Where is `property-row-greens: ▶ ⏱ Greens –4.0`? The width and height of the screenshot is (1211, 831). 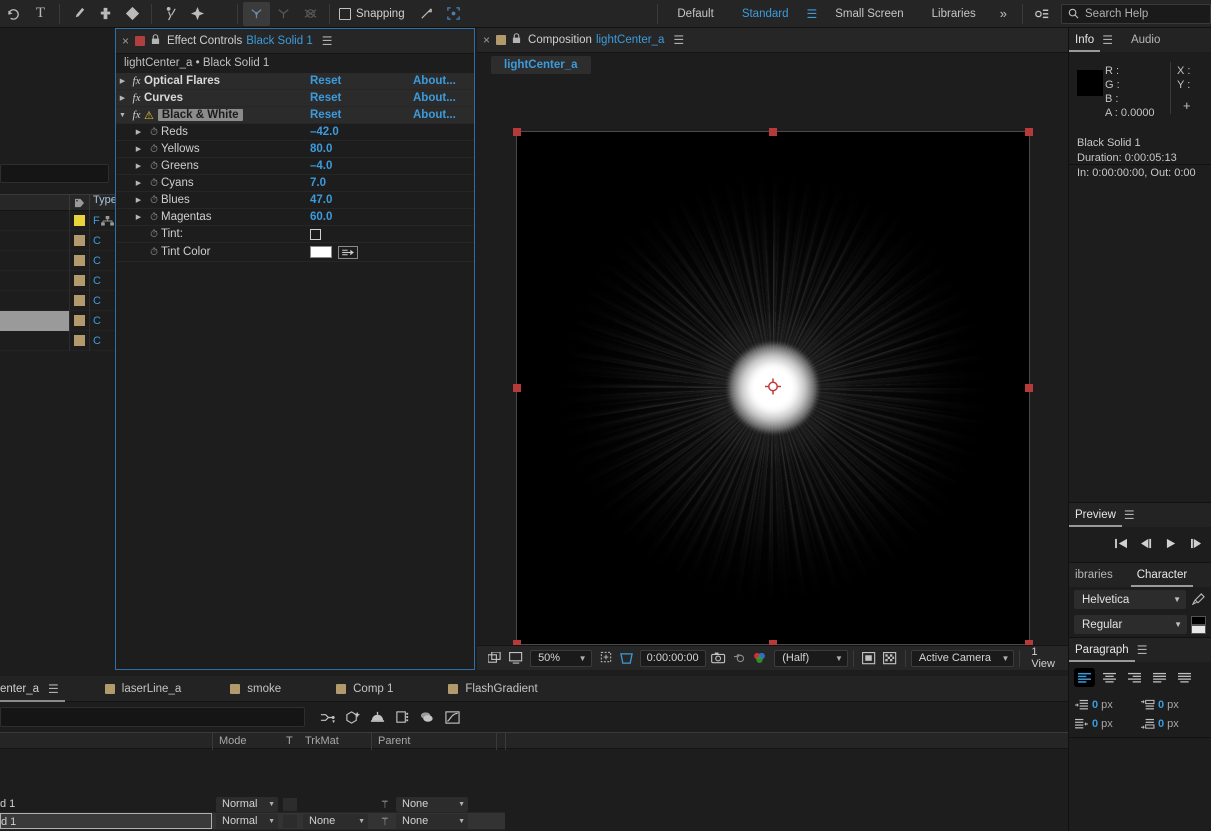
property-row-greens: ▶ ⏱ Greens –4.0 is located at coordinates (295, 166).